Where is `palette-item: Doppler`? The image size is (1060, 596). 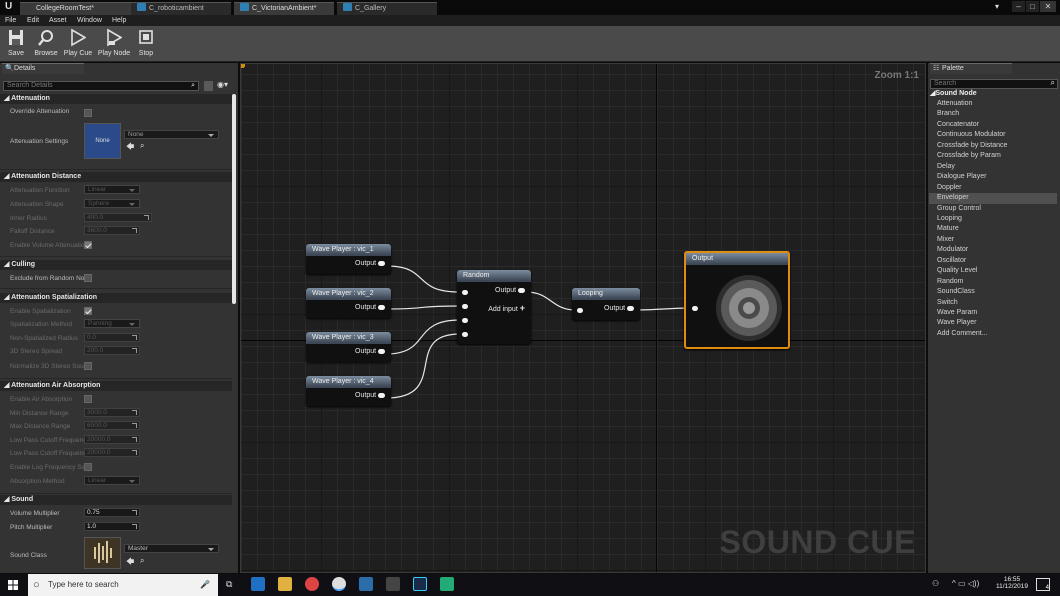 palette-item: Doppler is located at coordinates (998, 188).